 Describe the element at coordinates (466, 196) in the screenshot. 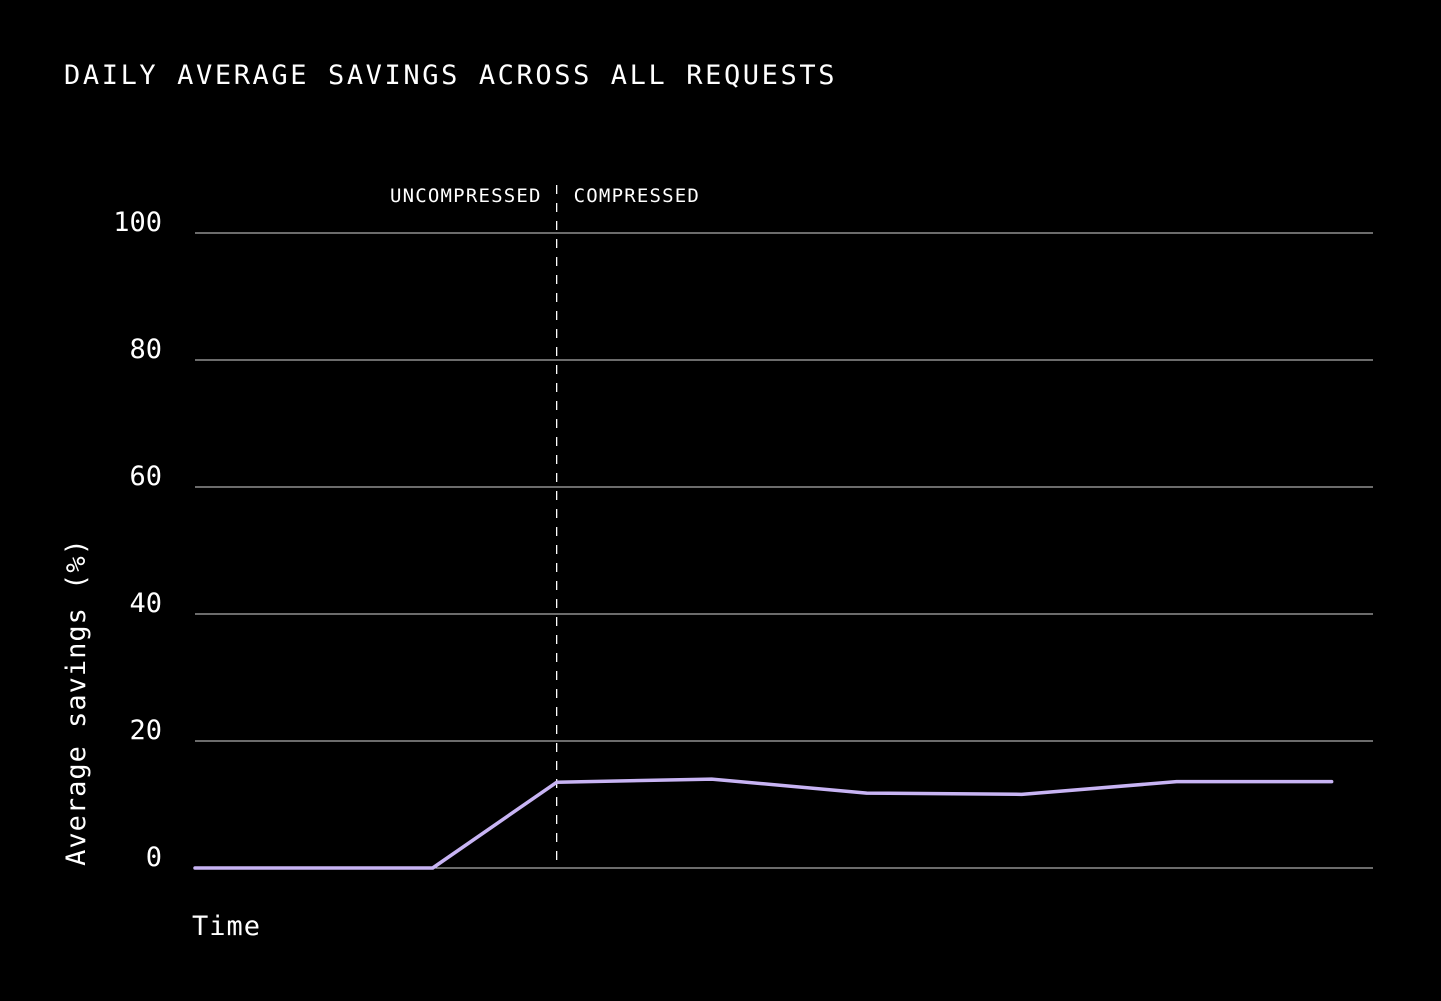

I see `uncompressed-label: UNCOMPRESSED` at that location.